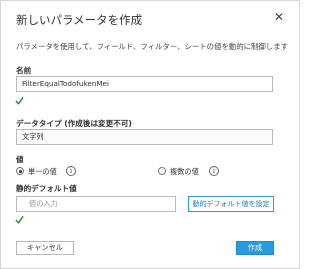  What do you see at coordinates (255, 248) in the screenshot?
I see `create-button: 作成` at bounding box center [255, 248].